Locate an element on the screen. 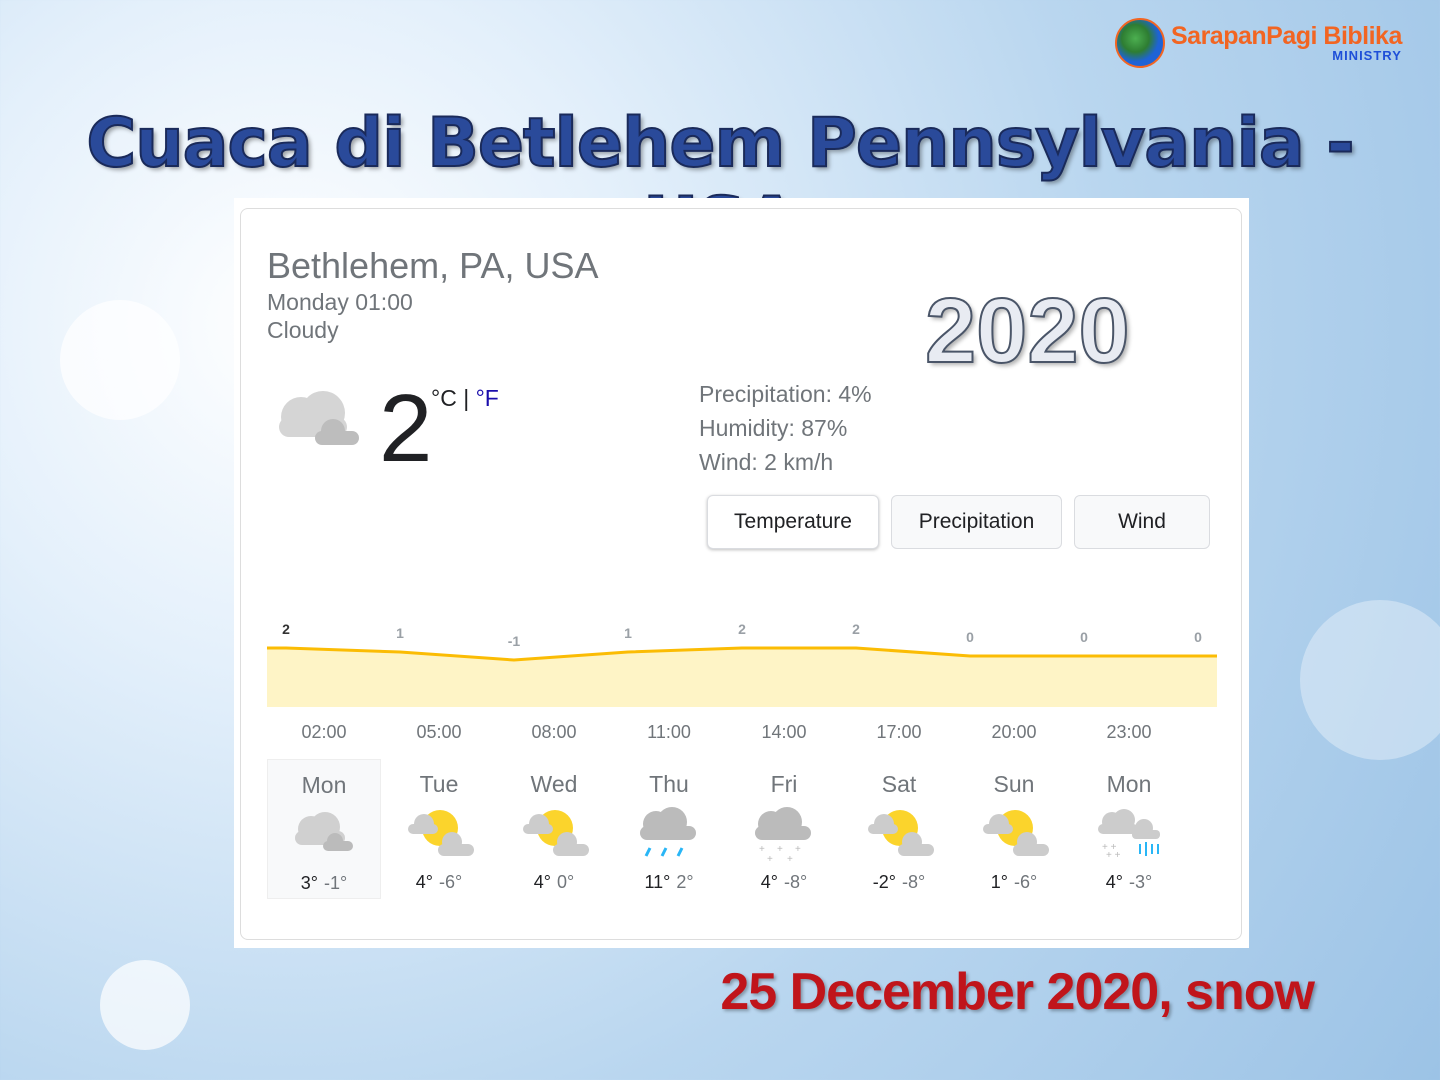 This screenshot has width=1440, height=1080. hour-label: 23:00 is located at coordinates (1129, 732).